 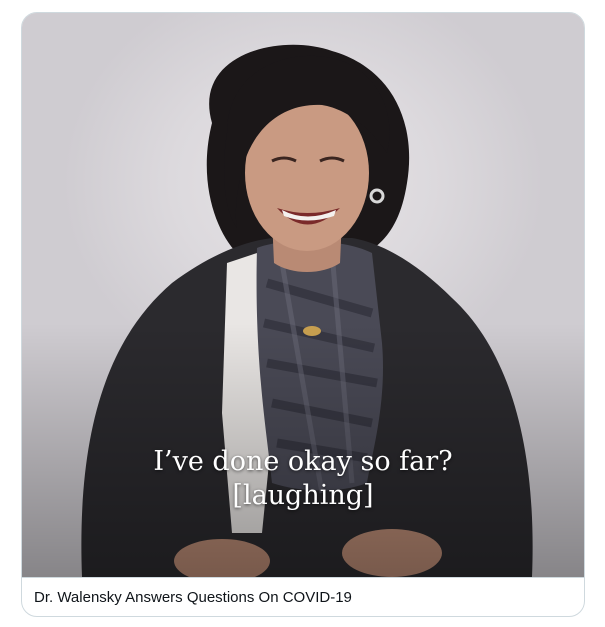 What do you see at coordinates (303, 495) in the screenshot?
I see `video-subtitle-line: [laughing]` at bounding box center [303, 495].